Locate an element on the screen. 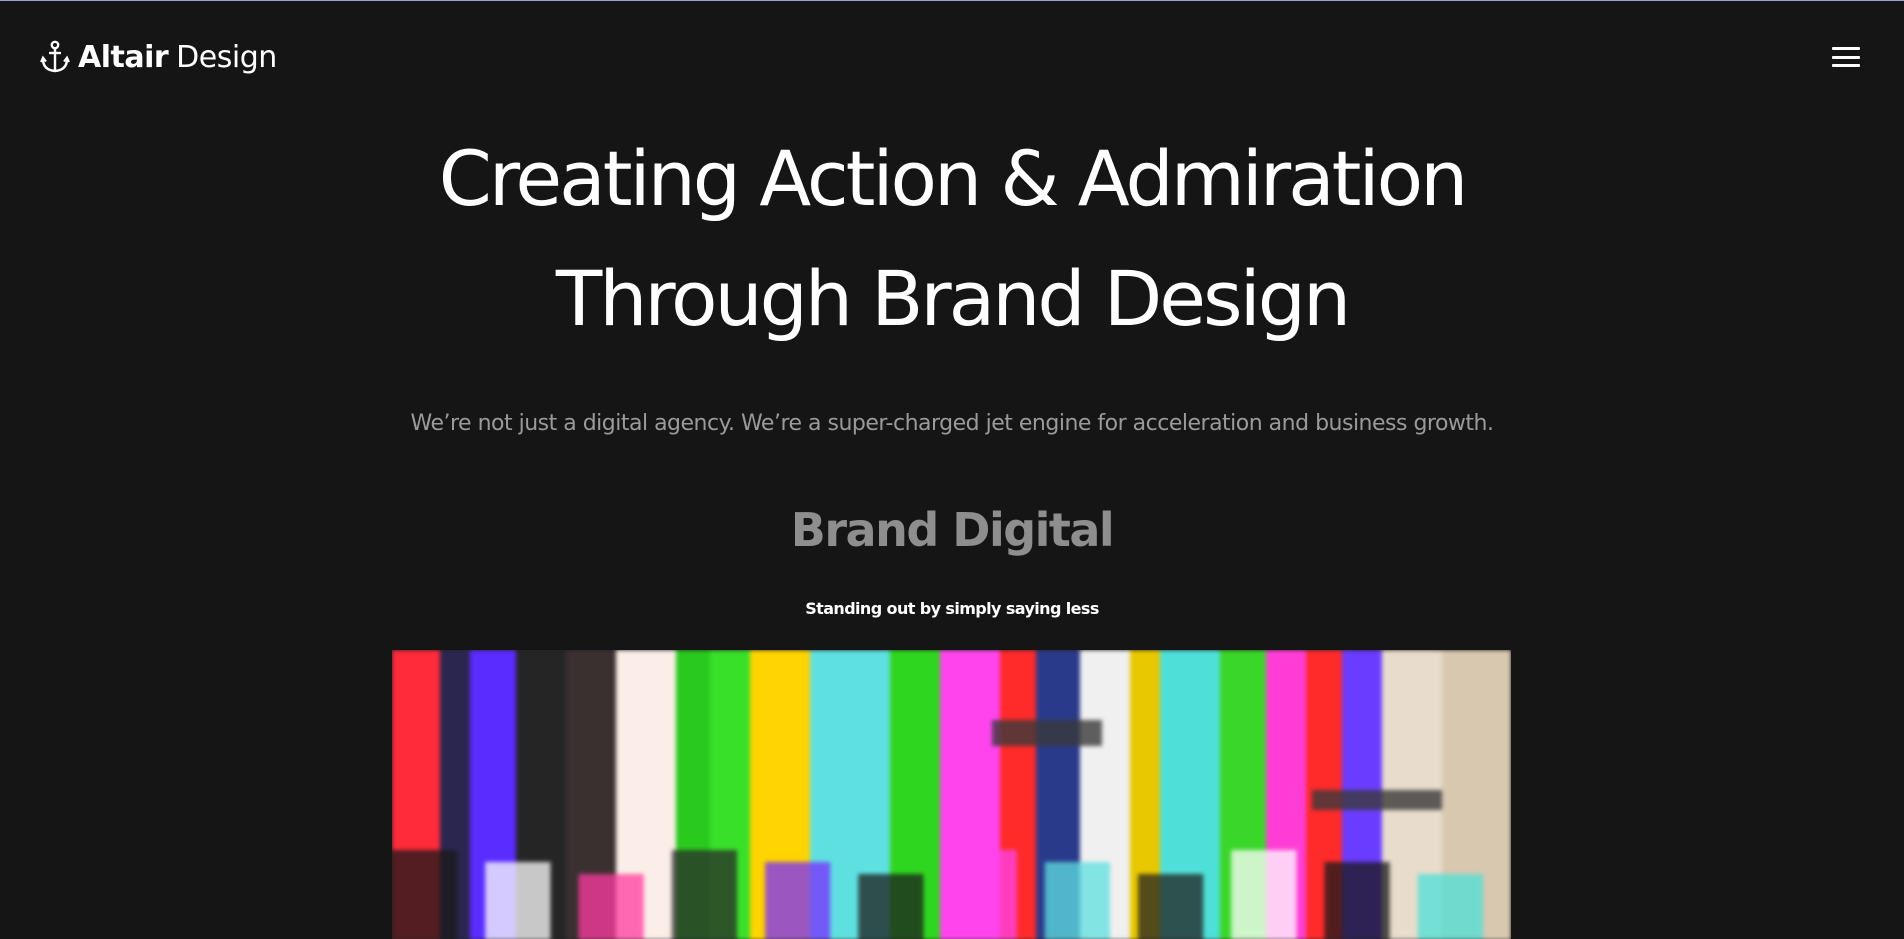 Image resolution: width=1904 pixels, height=939 pixels. anchor-icon is located at coordinates (55, 56).